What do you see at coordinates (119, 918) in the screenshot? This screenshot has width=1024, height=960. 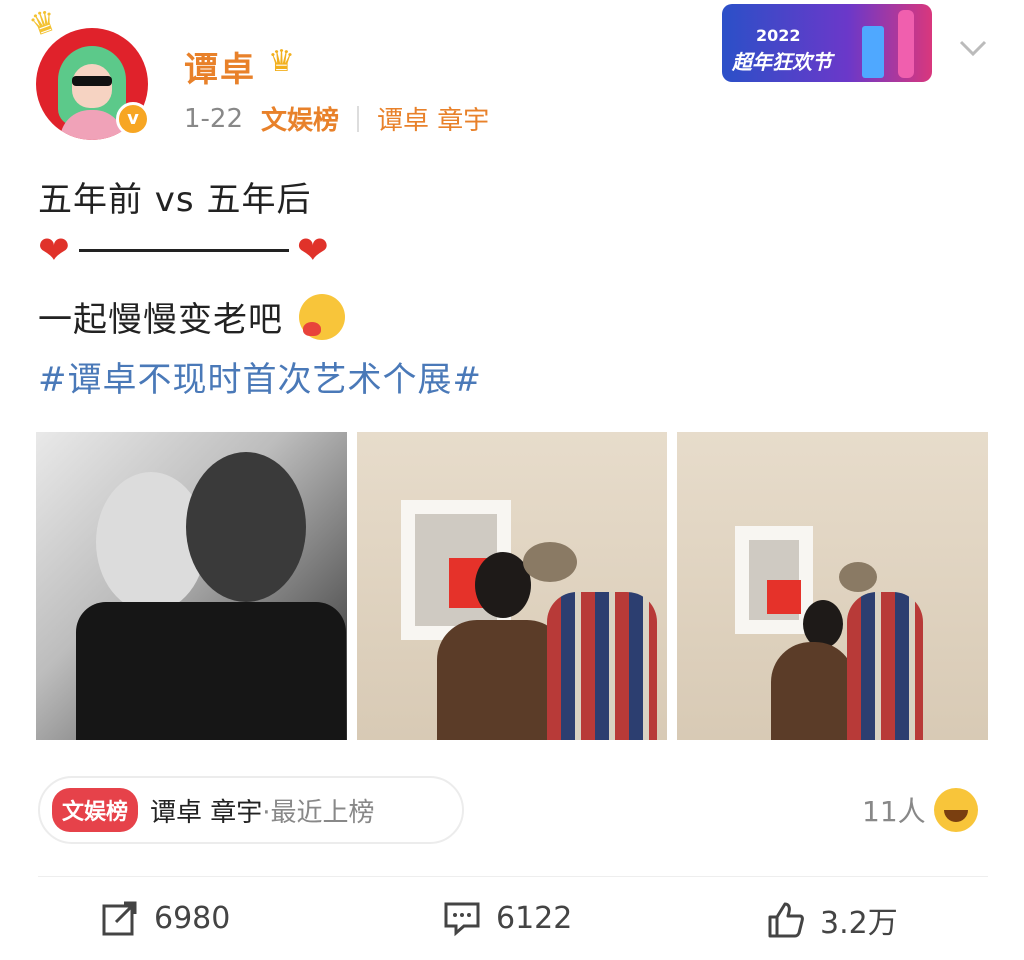 I see `repost-icon` at bounding box center [119, 918].